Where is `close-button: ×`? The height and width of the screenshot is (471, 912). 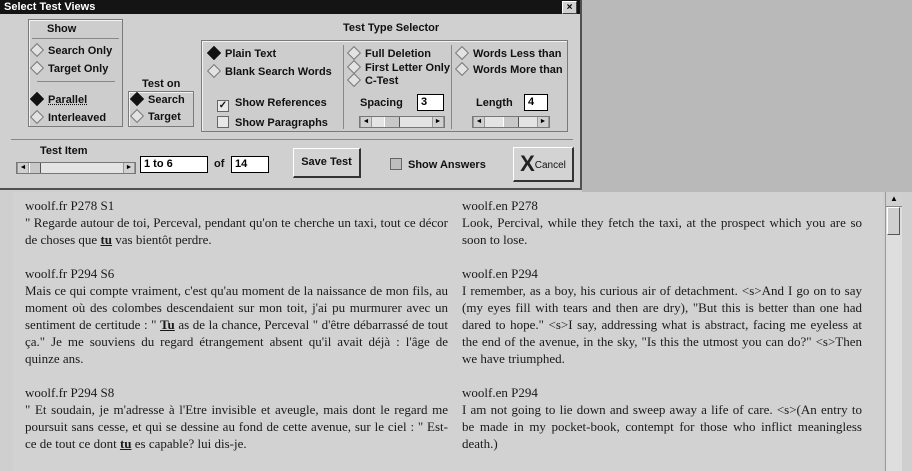 close-button: × is located at coordinates (569, 7).